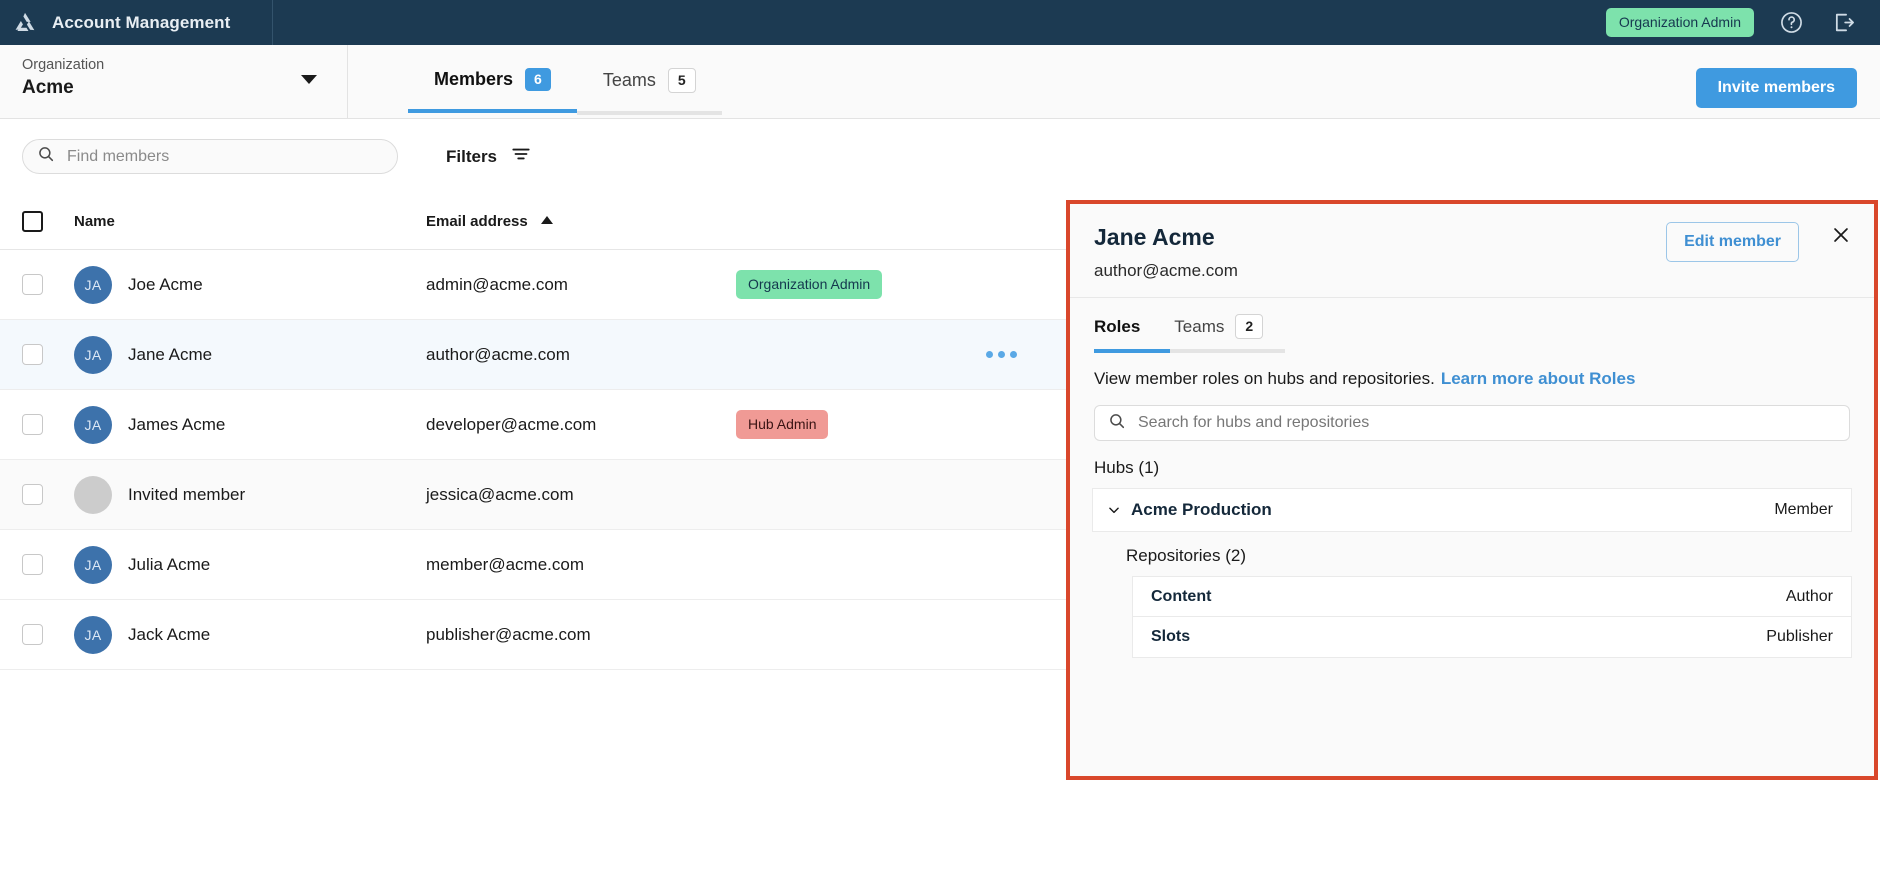 This screenshot has width=1880, height=893. I want to click on table-row: JA James Acme developer@acme.com Hub Admin, so click(534, 425).